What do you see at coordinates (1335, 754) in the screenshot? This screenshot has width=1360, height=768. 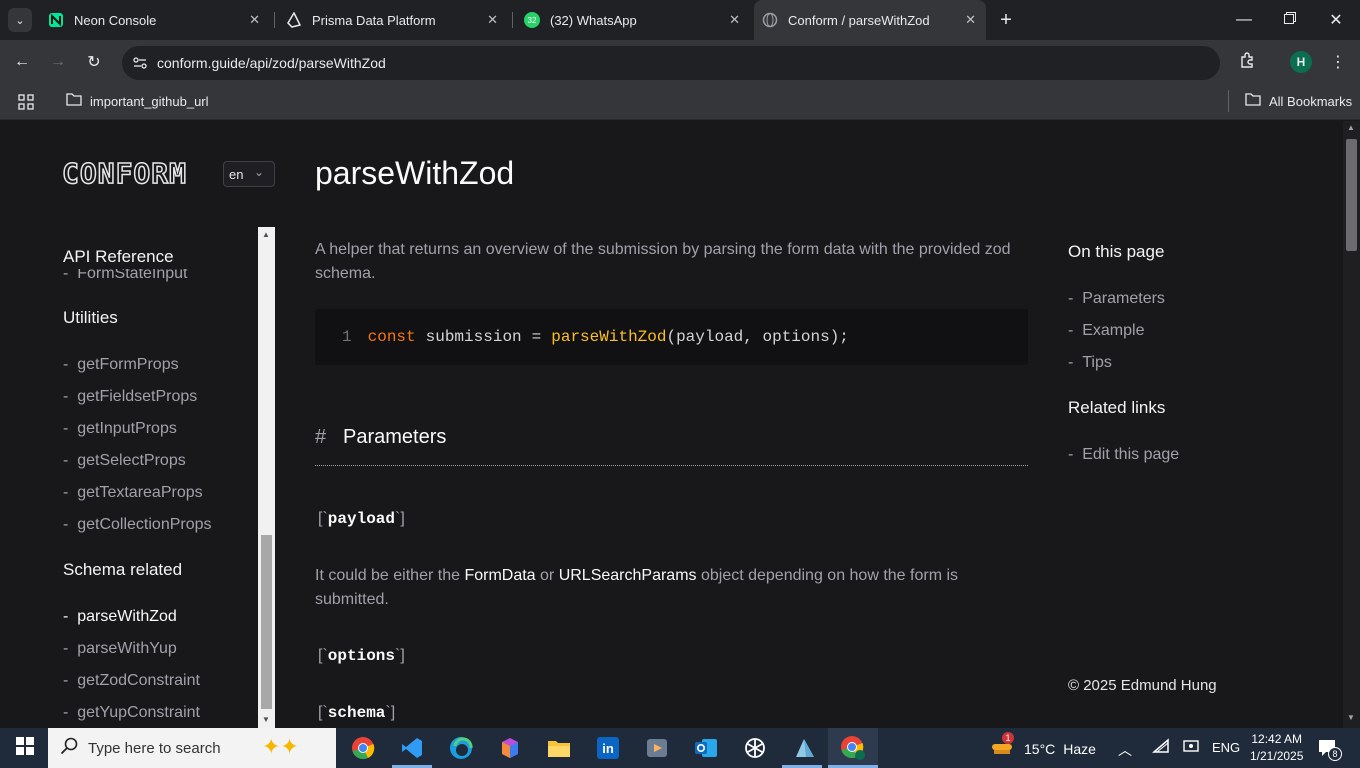 I see `notification-count-badge: 8` at bounding box center [1335, 754].